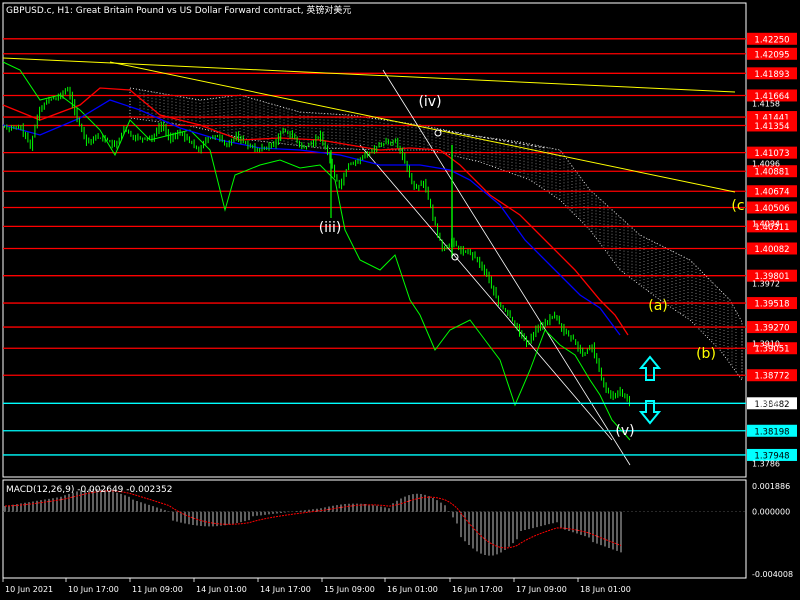 The image size is (800, 600). What do you see at coordinates (93, 589) in the screenshot?
I see `time-tick-label: 10 Jun 17:00` at bounding box center [93, 589].